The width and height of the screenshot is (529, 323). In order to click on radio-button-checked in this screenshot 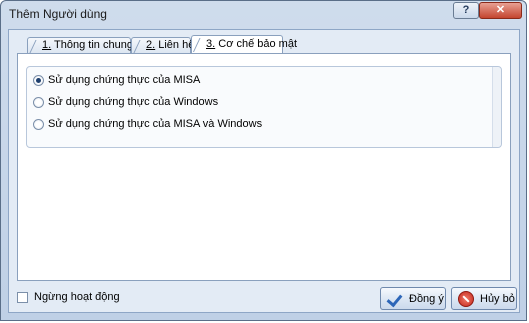, I will do `click(38, 80)`.